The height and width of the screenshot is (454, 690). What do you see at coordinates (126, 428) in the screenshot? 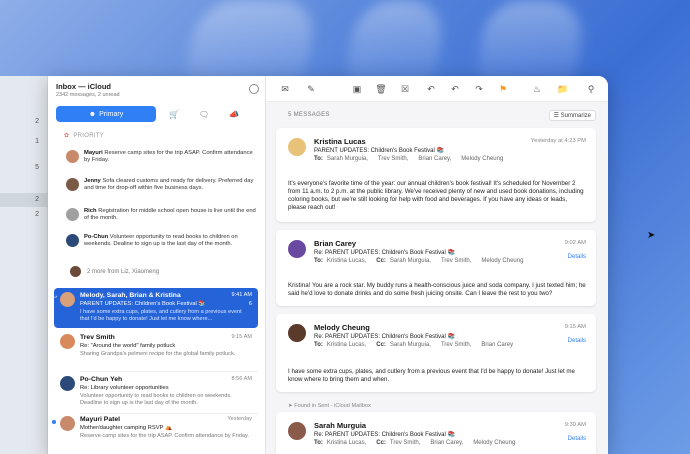
I see `list-item-subject: Mother/daughter camping RSVP ⛺` at bounding box center [126, 428].